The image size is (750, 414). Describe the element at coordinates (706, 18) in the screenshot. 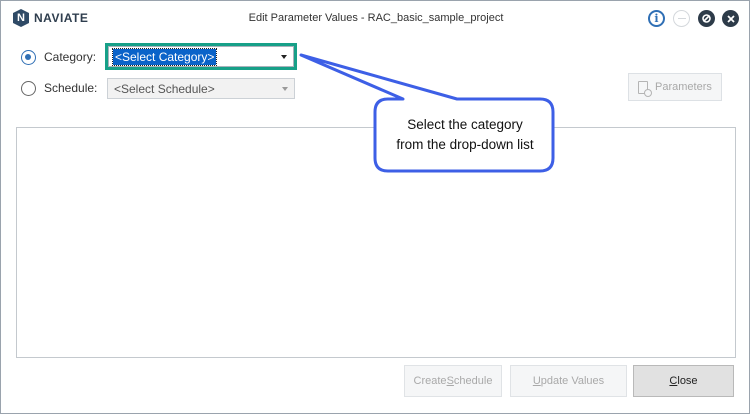

I see `restore-icon` at that location.